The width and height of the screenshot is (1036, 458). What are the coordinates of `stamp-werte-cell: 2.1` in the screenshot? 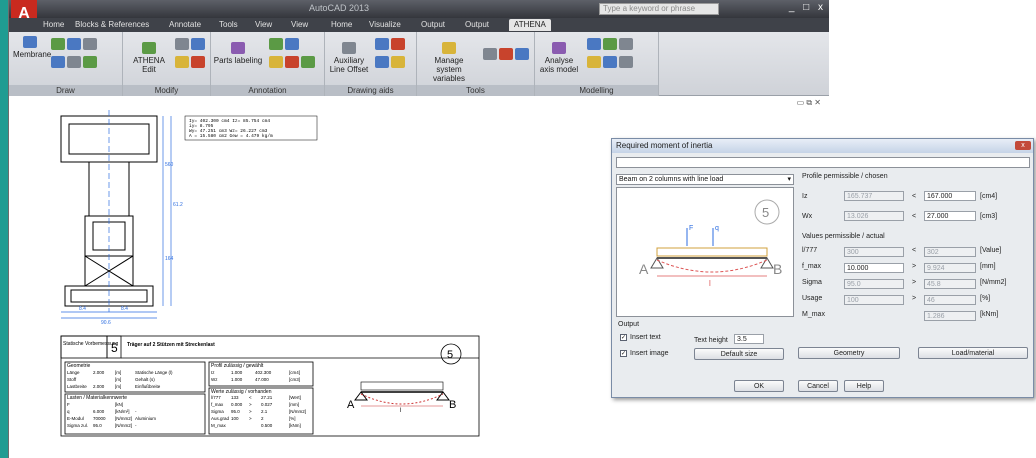 It's located at (264, 411).